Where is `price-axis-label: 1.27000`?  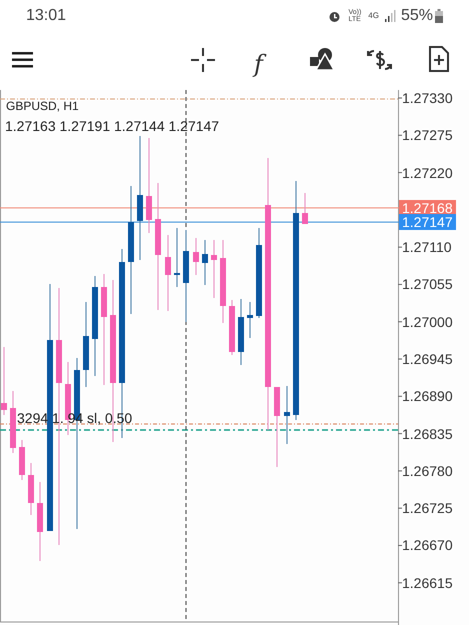
price-axis-label: 1.27000 is located at coordinates (427, 322).